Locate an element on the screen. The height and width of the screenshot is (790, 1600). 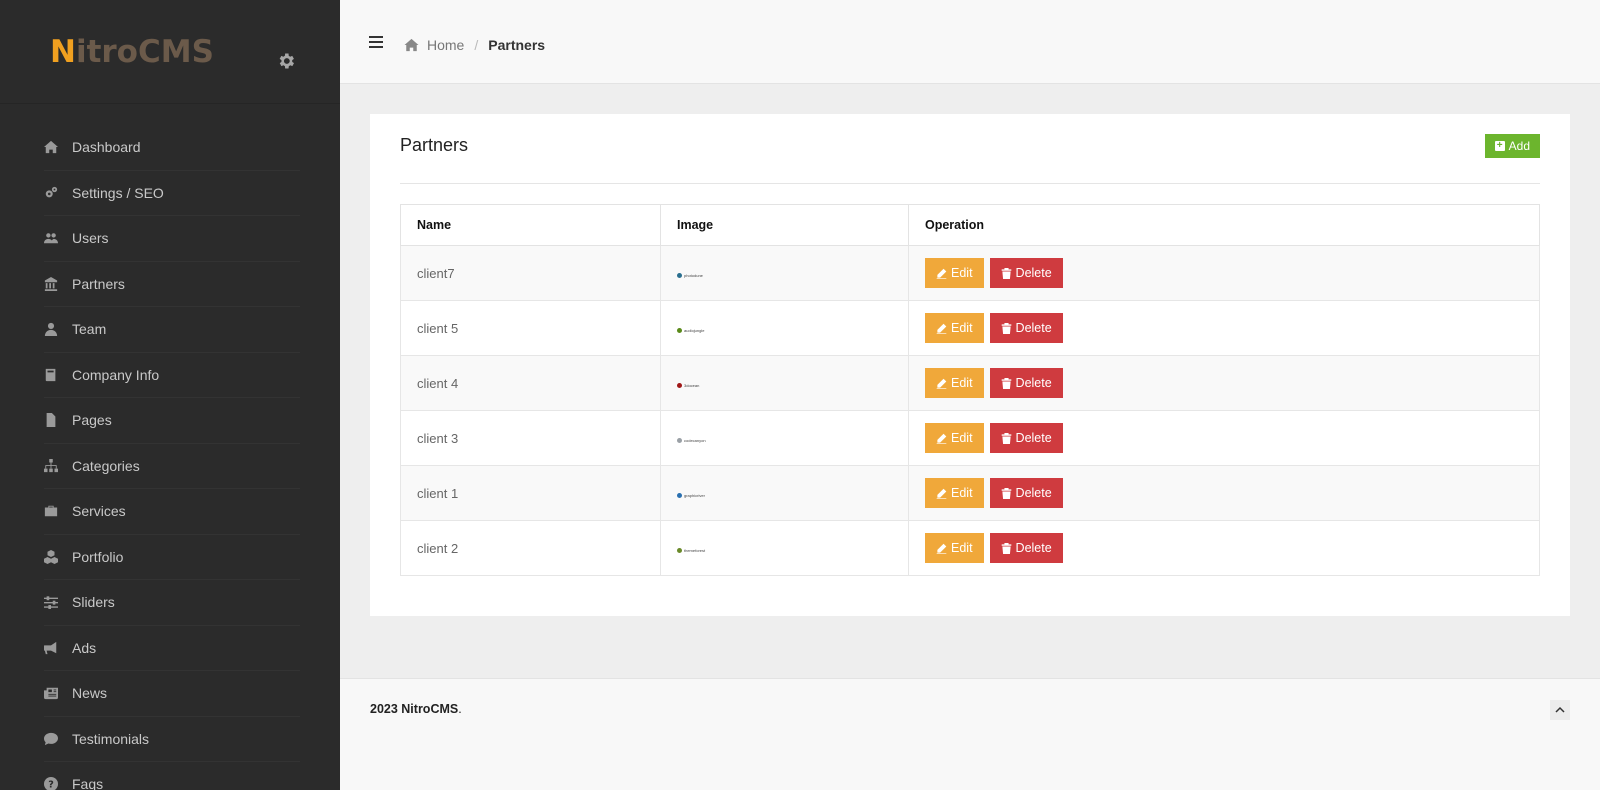
partner-name: client 4 is located at coordinates (530, 383).